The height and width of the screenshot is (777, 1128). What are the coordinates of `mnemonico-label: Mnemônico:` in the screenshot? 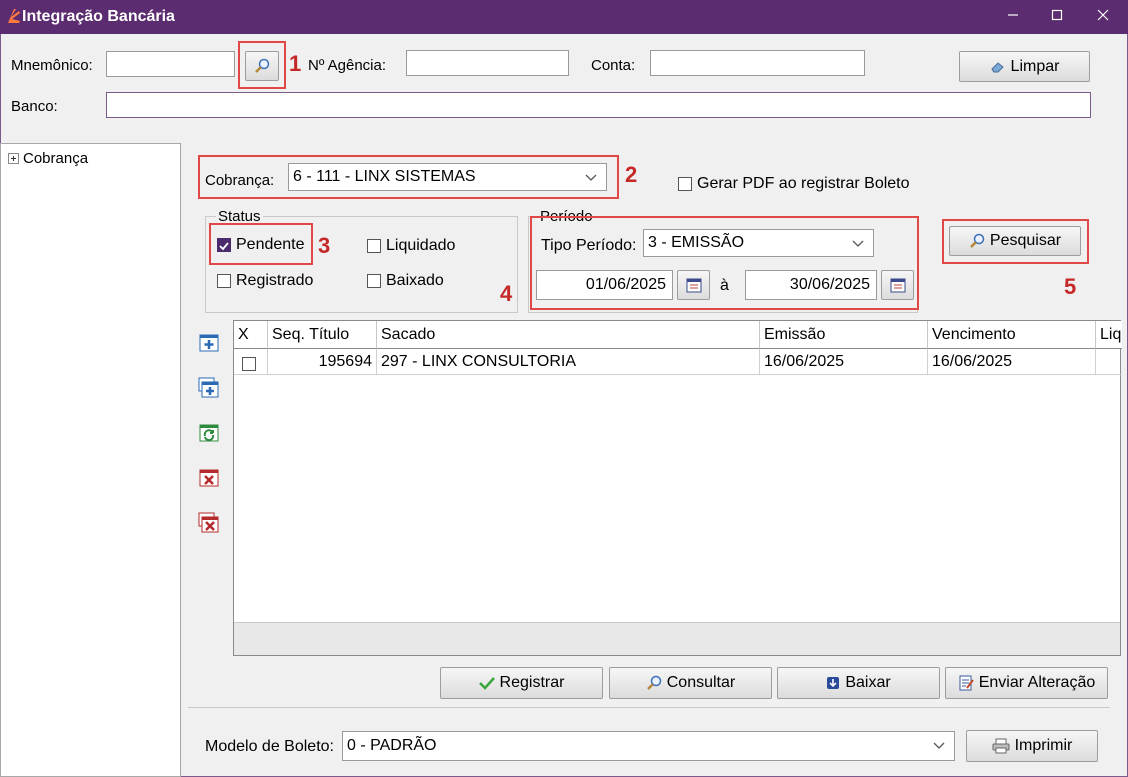 It's located at (52, 65).